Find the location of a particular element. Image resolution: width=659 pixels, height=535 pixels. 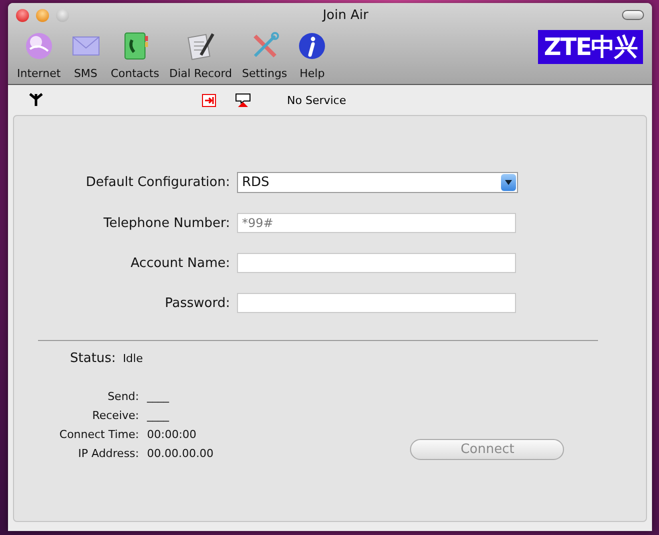

toolbar-button: Internet is located at coordinates (39, 55).